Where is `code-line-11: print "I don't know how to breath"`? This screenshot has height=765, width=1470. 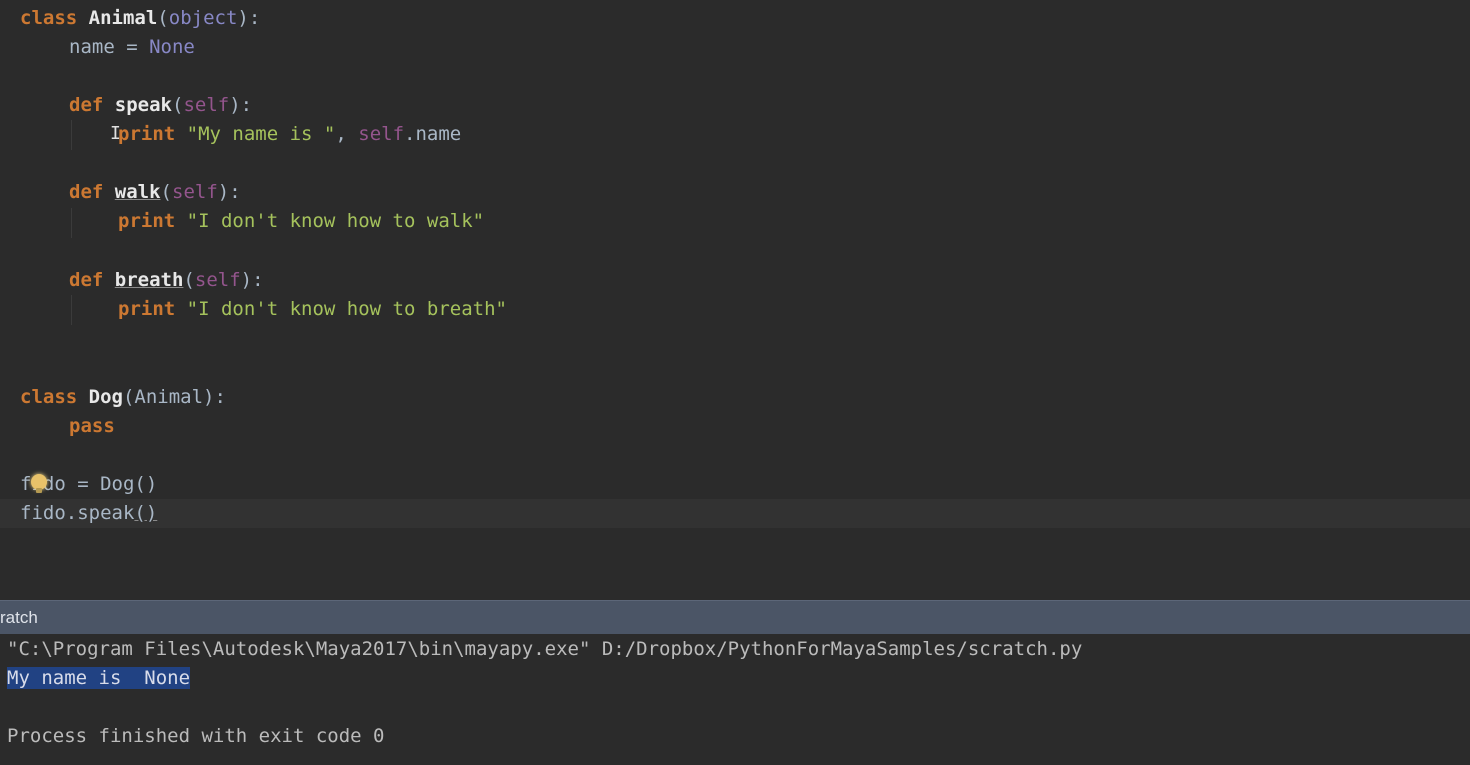
code-line-11: print "I don't know how to breath" is located at coordinates (794, 309).